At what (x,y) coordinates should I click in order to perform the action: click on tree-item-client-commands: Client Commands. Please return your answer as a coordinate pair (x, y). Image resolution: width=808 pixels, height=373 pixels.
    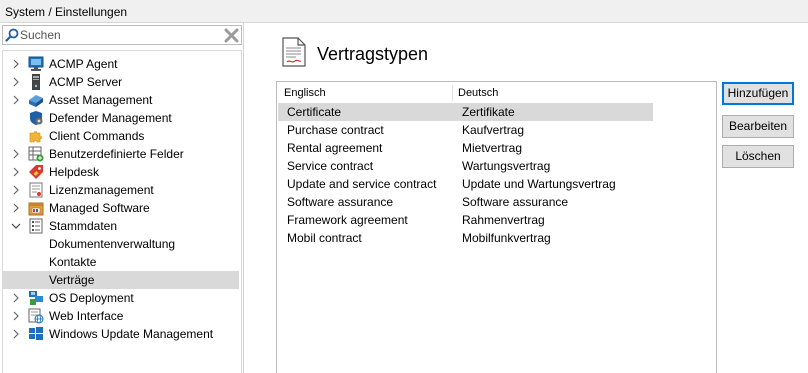
    Looking at the image, I should click on (121, 136).